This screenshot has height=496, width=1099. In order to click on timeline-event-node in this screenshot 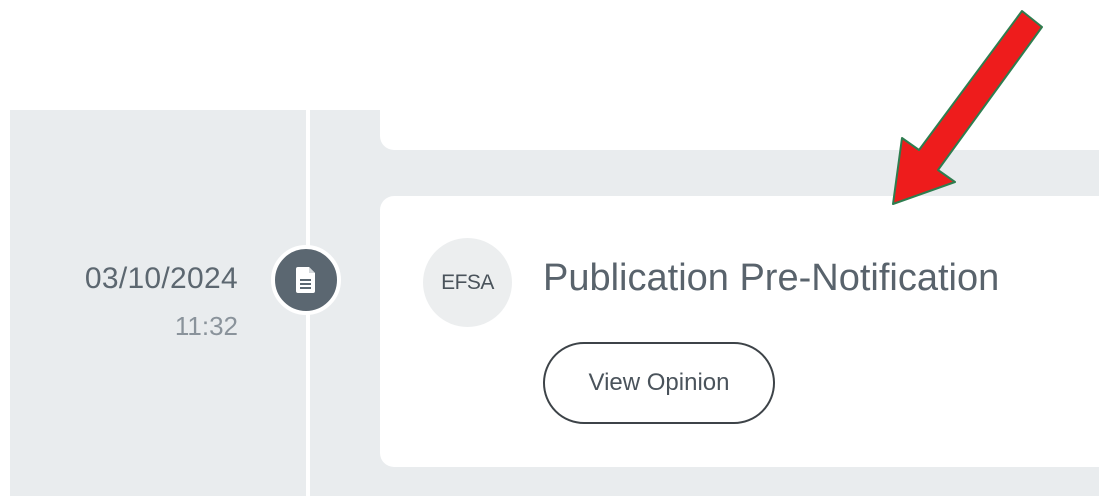, I will do `click(306, 280)`.